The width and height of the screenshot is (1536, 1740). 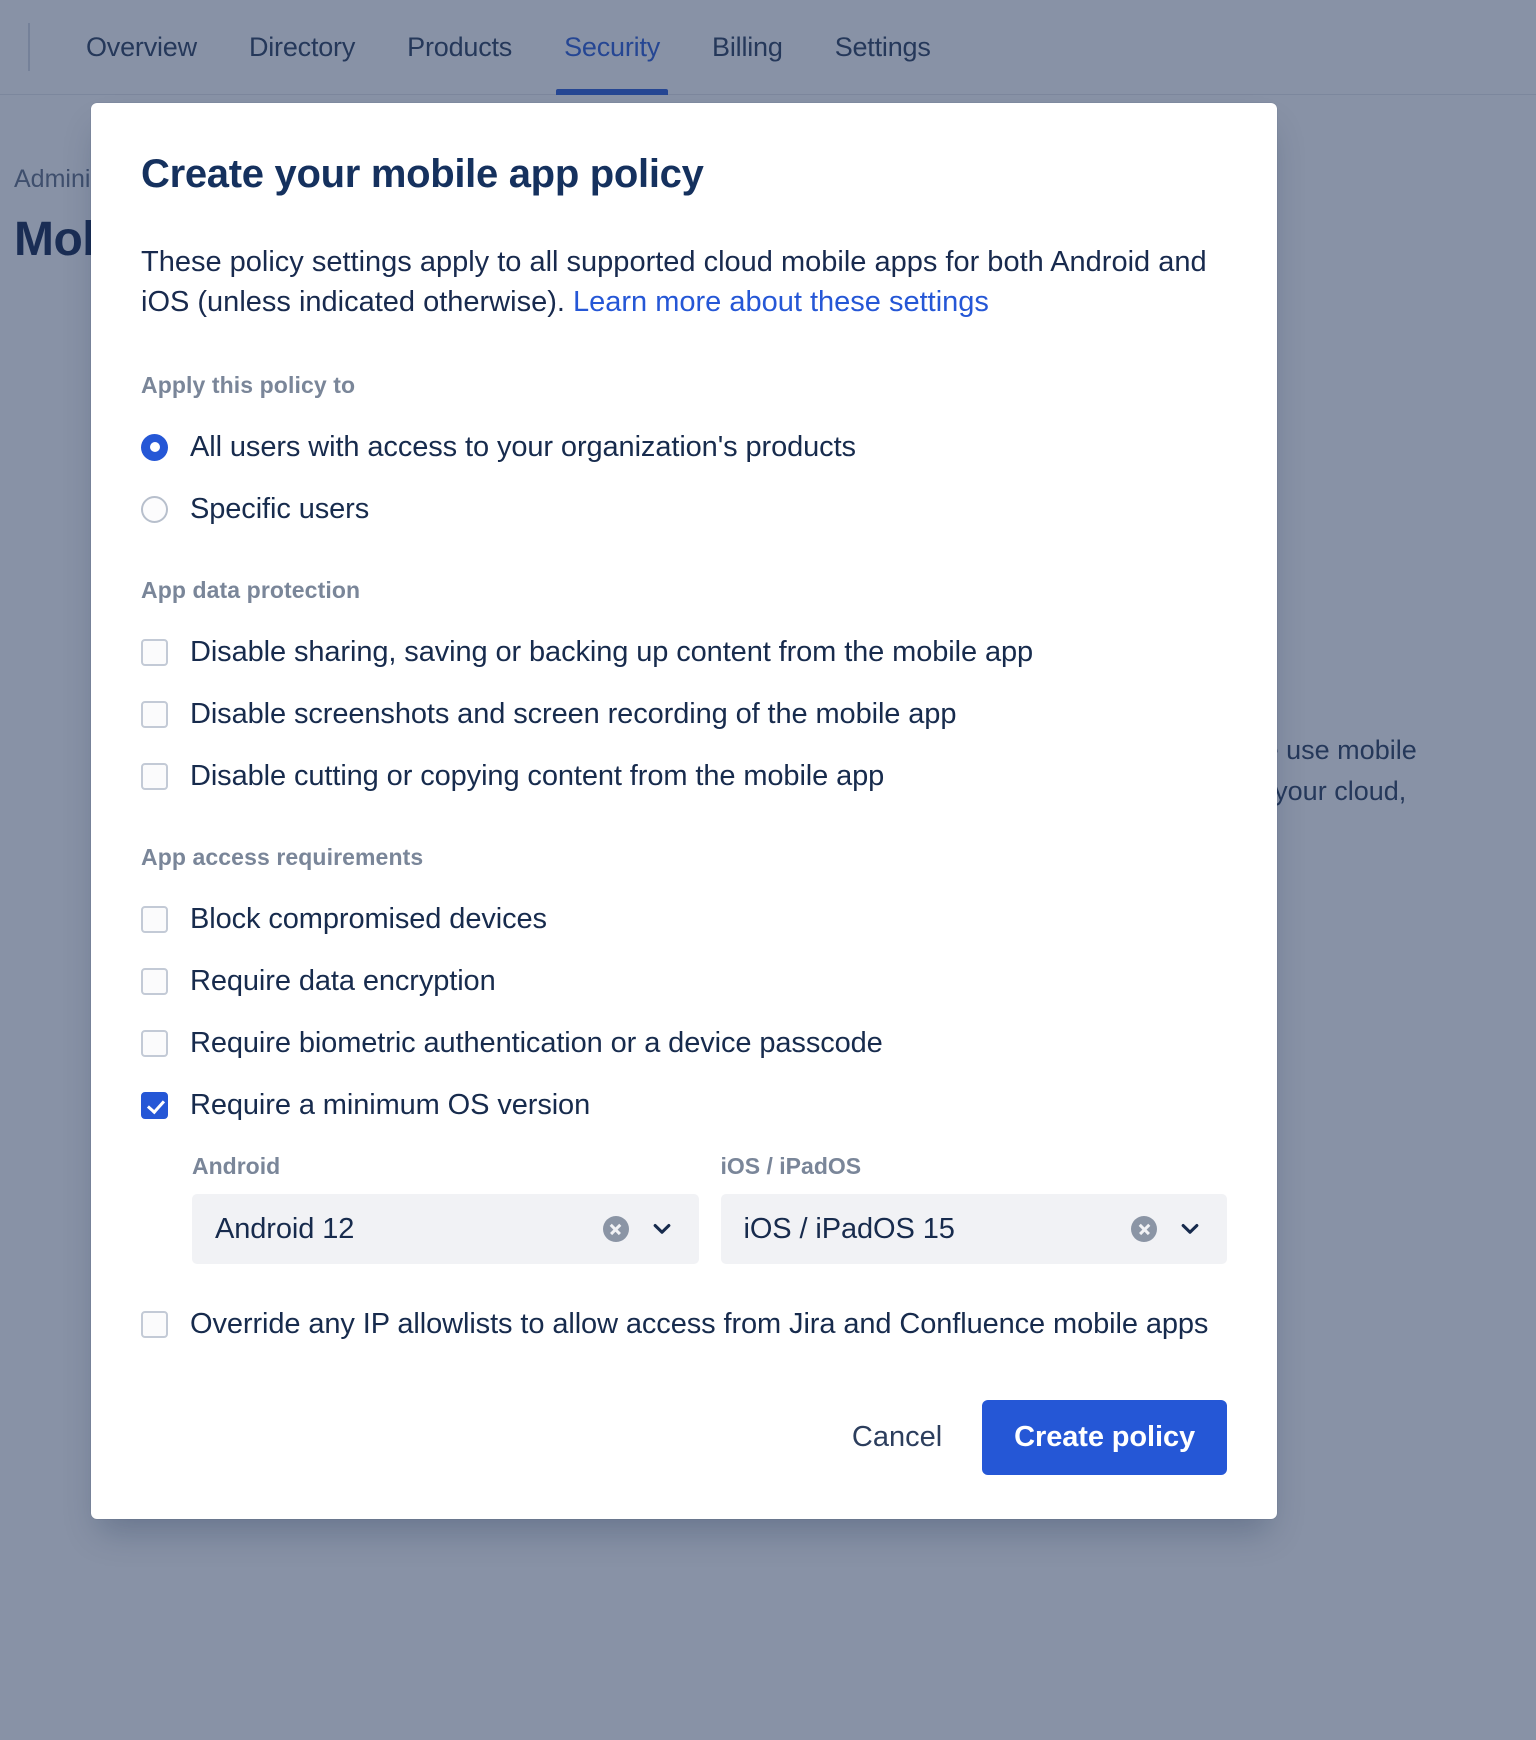 I want to click on ios-os-field: iOS / iPadOS iOS / iPadOS 15, so click(x=973, y=1209).